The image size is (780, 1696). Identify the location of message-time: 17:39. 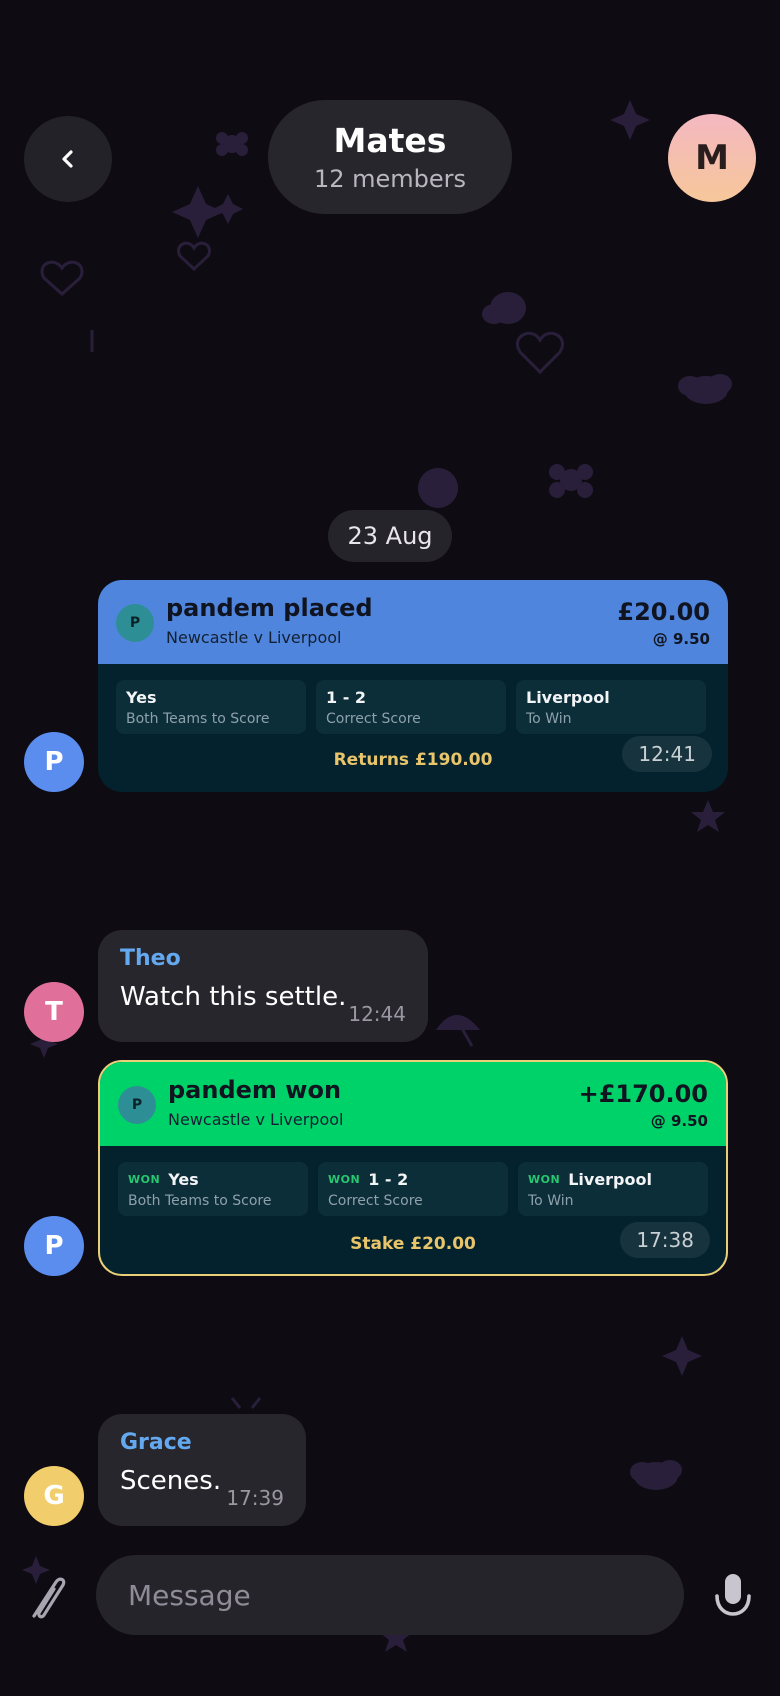
(255, 1498).